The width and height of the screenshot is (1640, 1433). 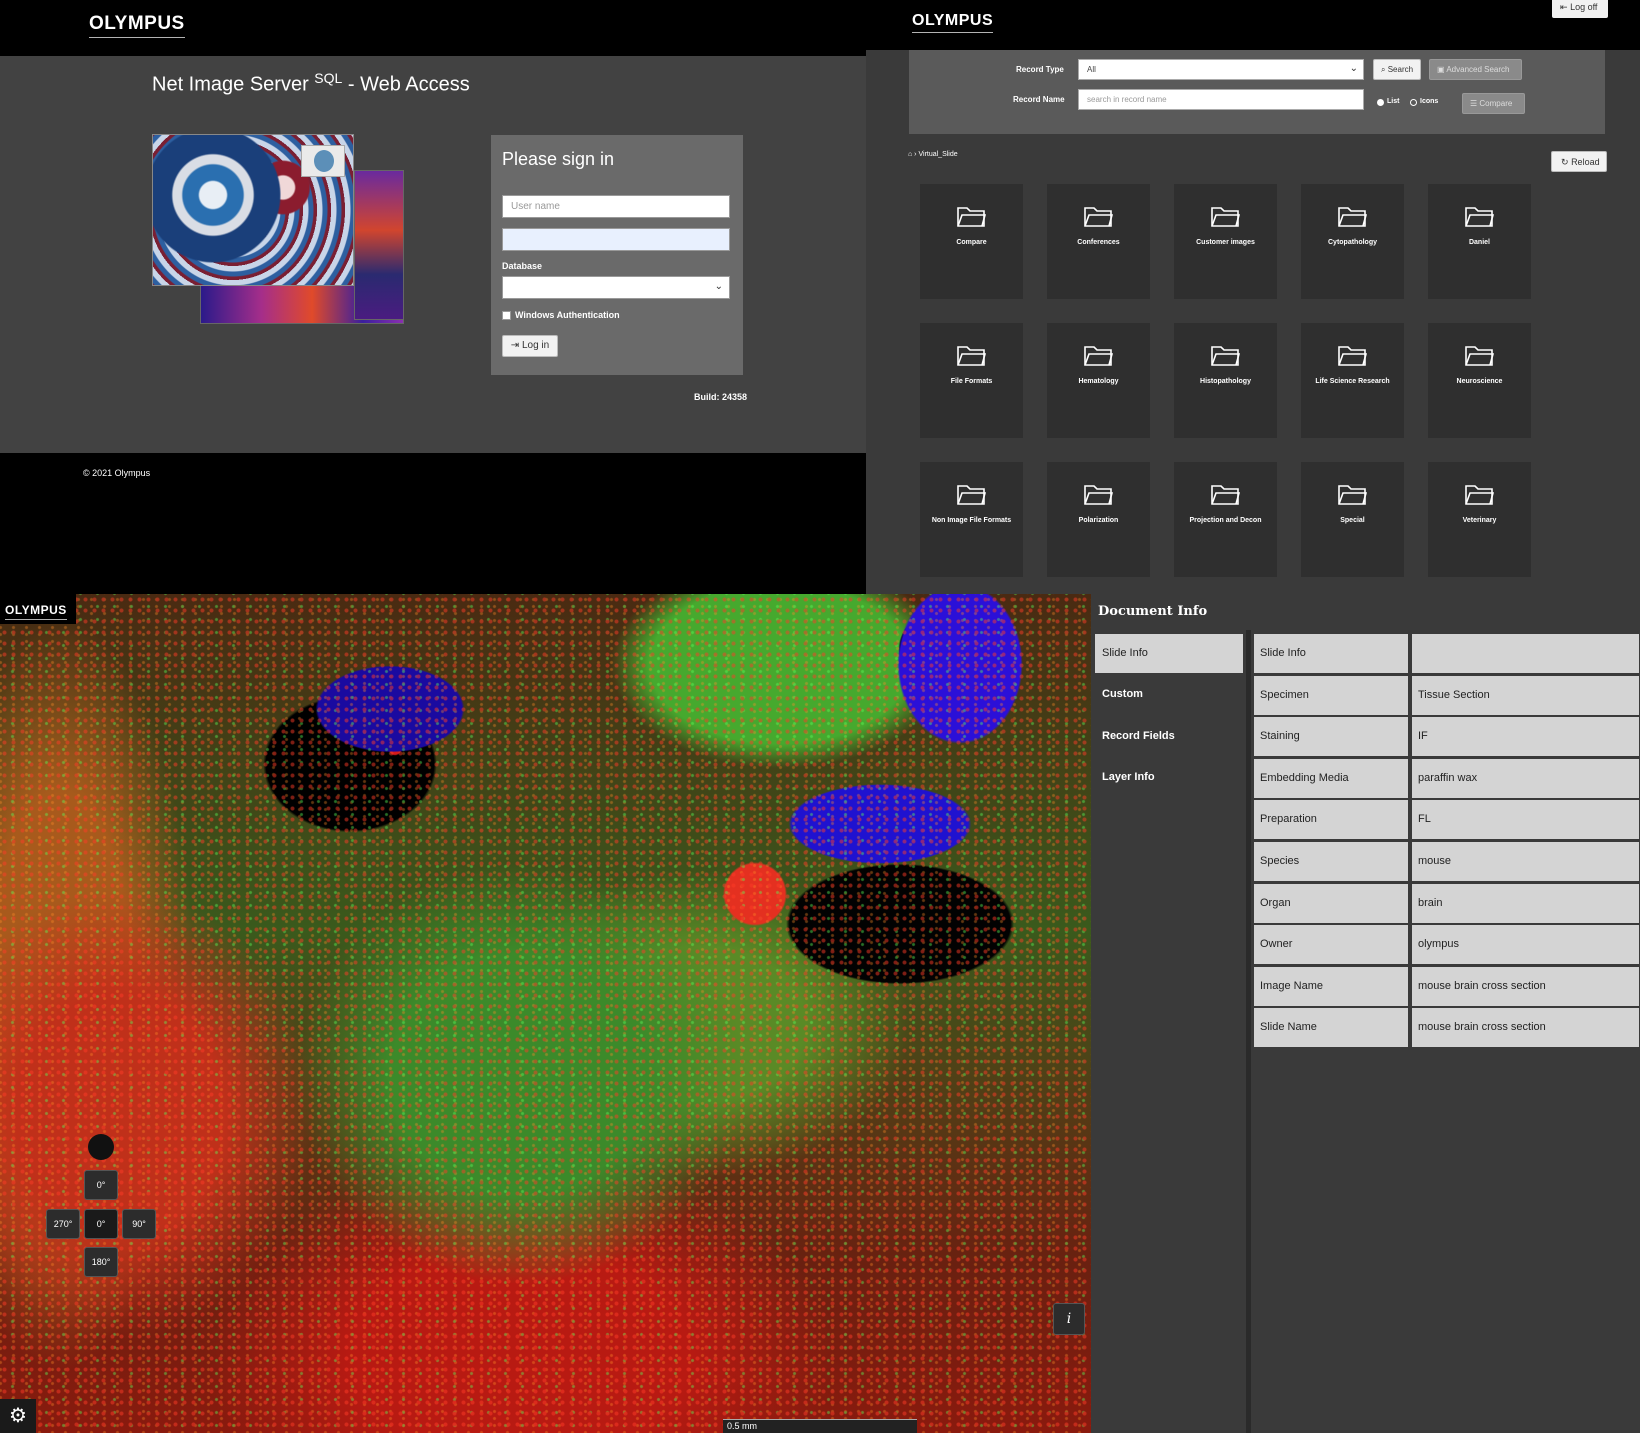 I want to click on folder-tile: Polarization, so click(x=1098, y=519).